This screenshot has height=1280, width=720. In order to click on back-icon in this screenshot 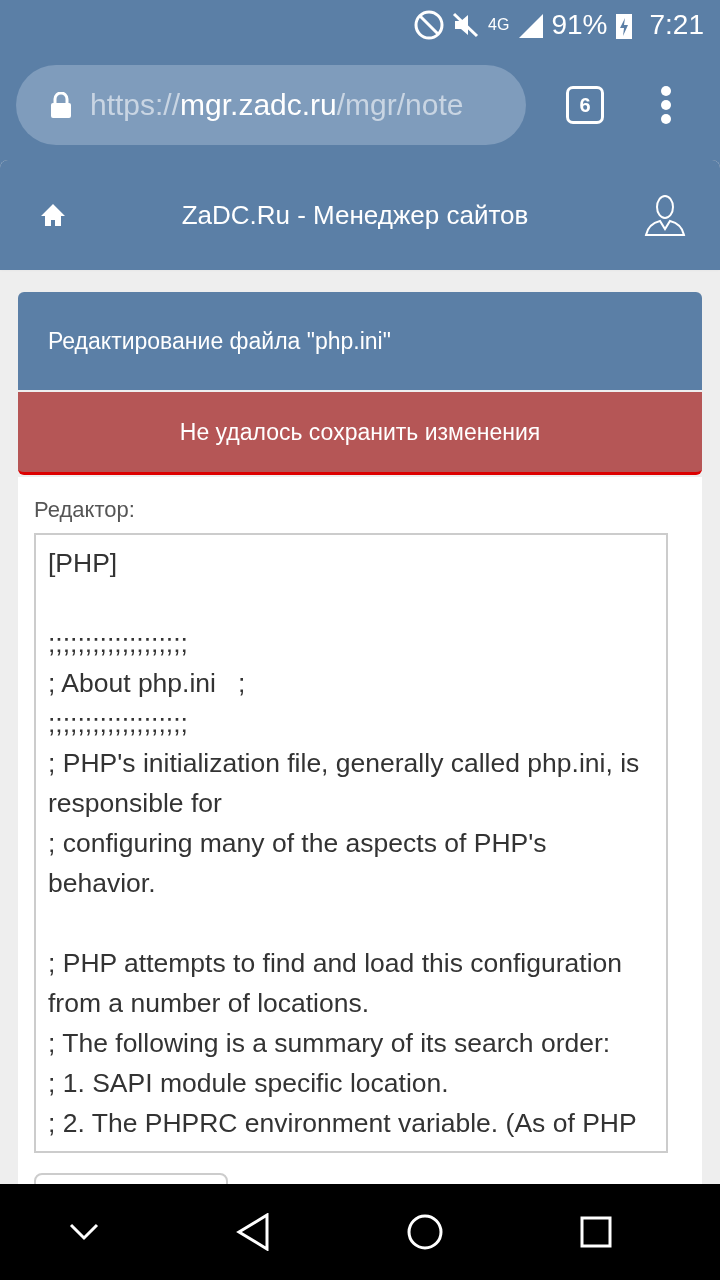, I will do `click(252, 1232)`.